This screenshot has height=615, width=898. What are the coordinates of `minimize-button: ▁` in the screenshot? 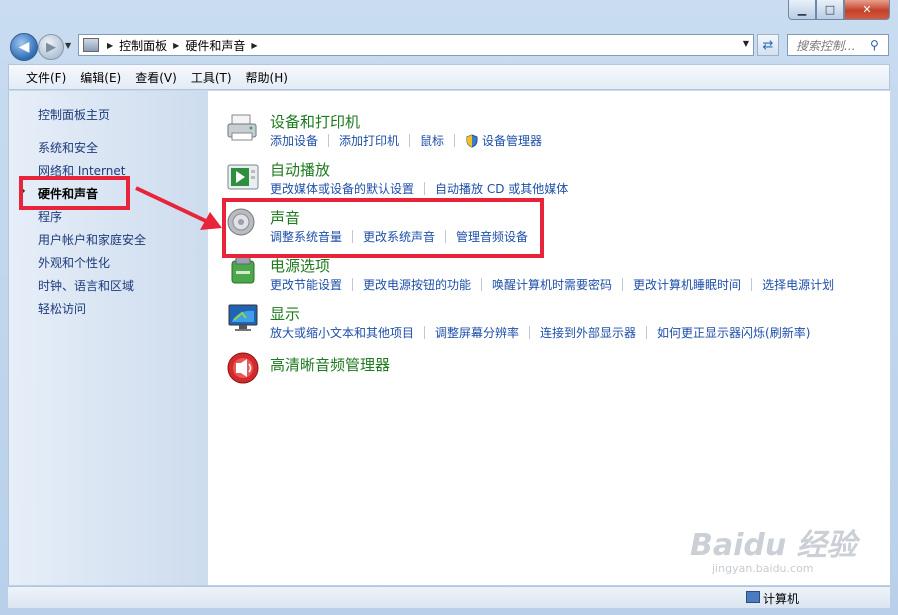 It's located at (802, 10).